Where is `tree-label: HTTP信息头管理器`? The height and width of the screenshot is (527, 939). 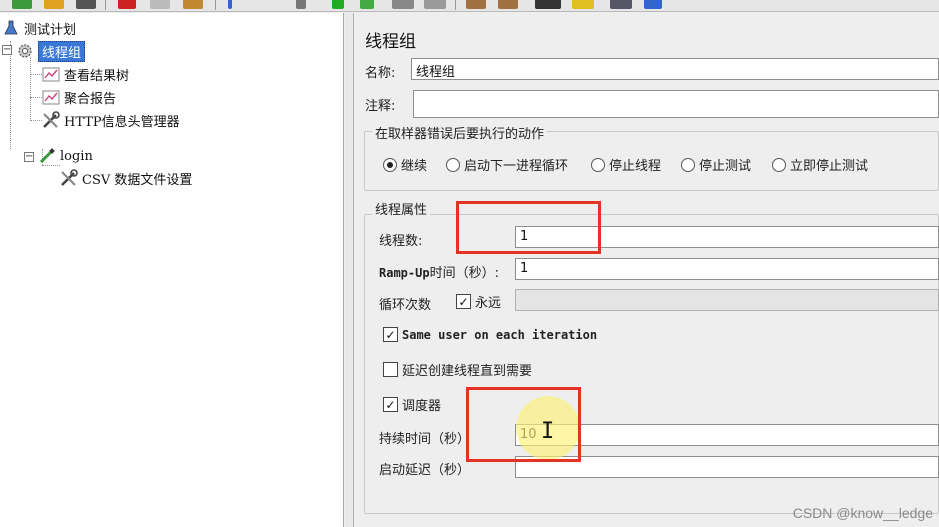
tree-label: HTTP信息头管理器 is located at coordinates (122, 122).